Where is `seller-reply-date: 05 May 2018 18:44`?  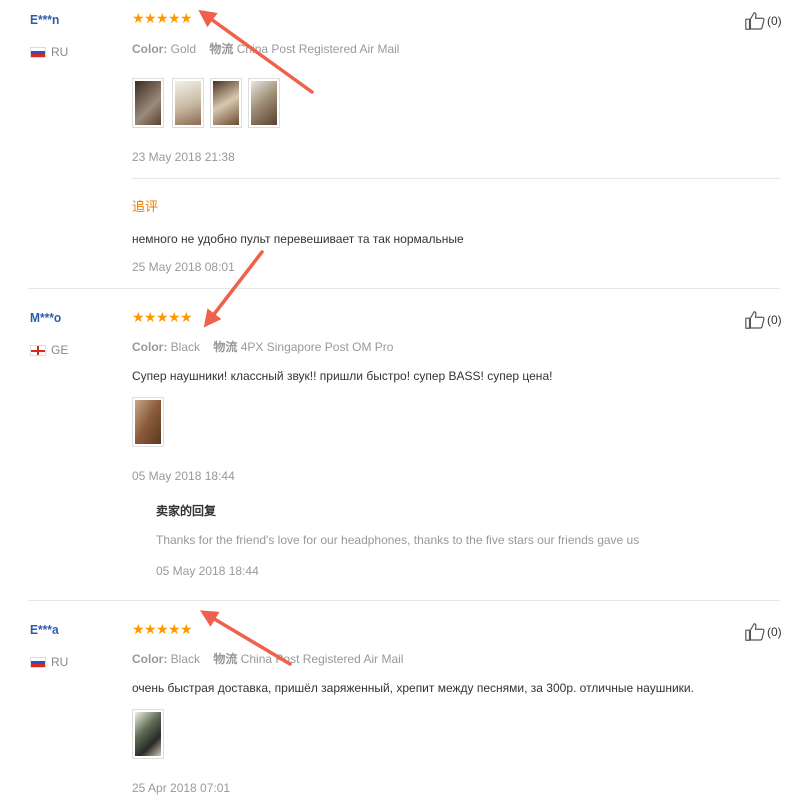 seller-reply-date: 05 May 2018 18:44 is located at coordinates (207, 571).